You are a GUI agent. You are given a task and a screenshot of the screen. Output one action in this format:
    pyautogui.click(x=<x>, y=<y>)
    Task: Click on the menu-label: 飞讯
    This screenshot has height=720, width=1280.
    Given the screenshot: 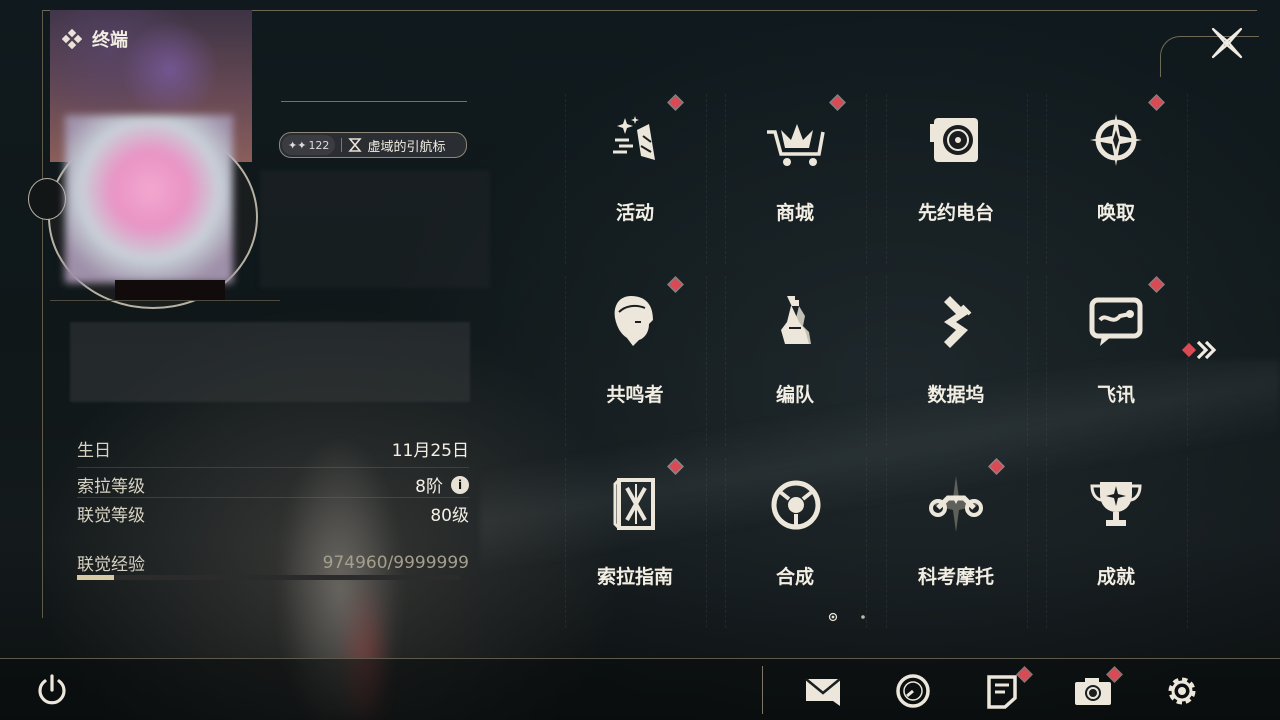 What is the action you would take?
    pyautogui.click(x=1115, y=395)
    